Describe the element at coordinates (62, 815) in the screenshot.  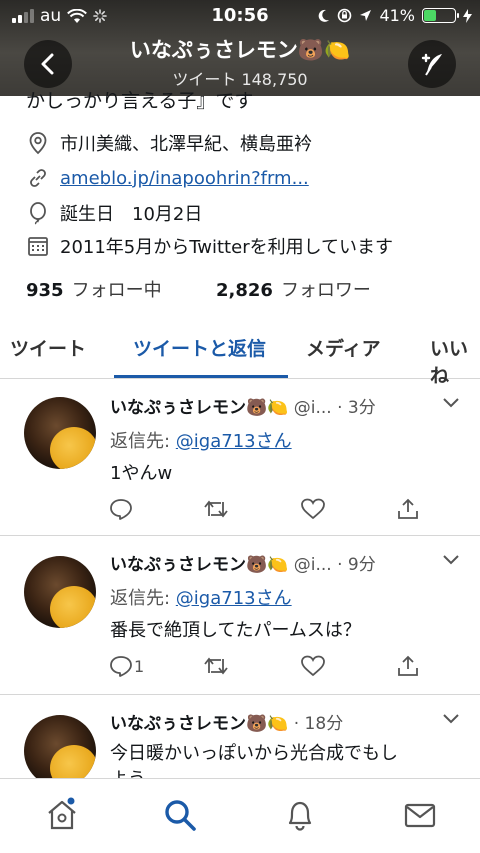
I see `home-icon` at that location.